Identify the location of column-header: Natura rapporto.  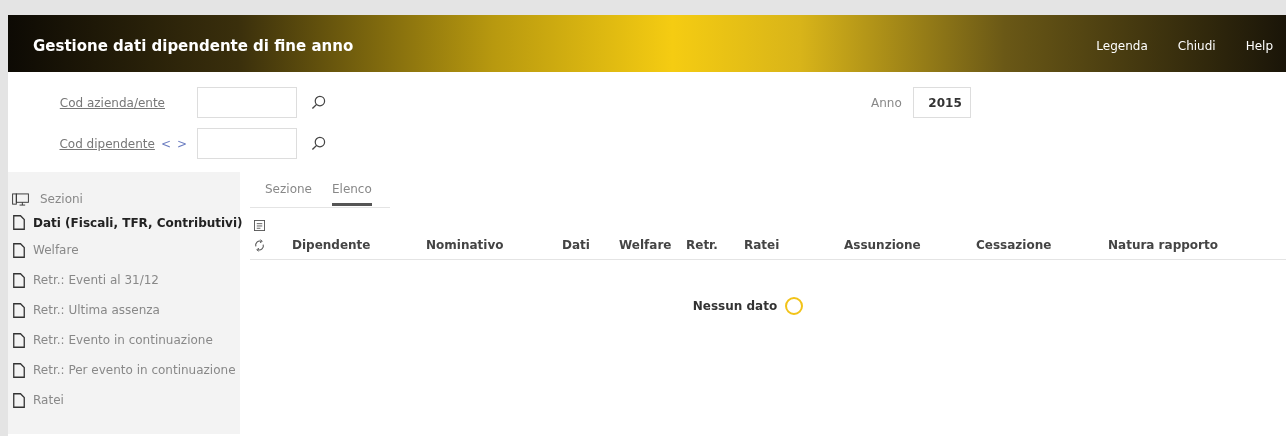
(1163, 245).